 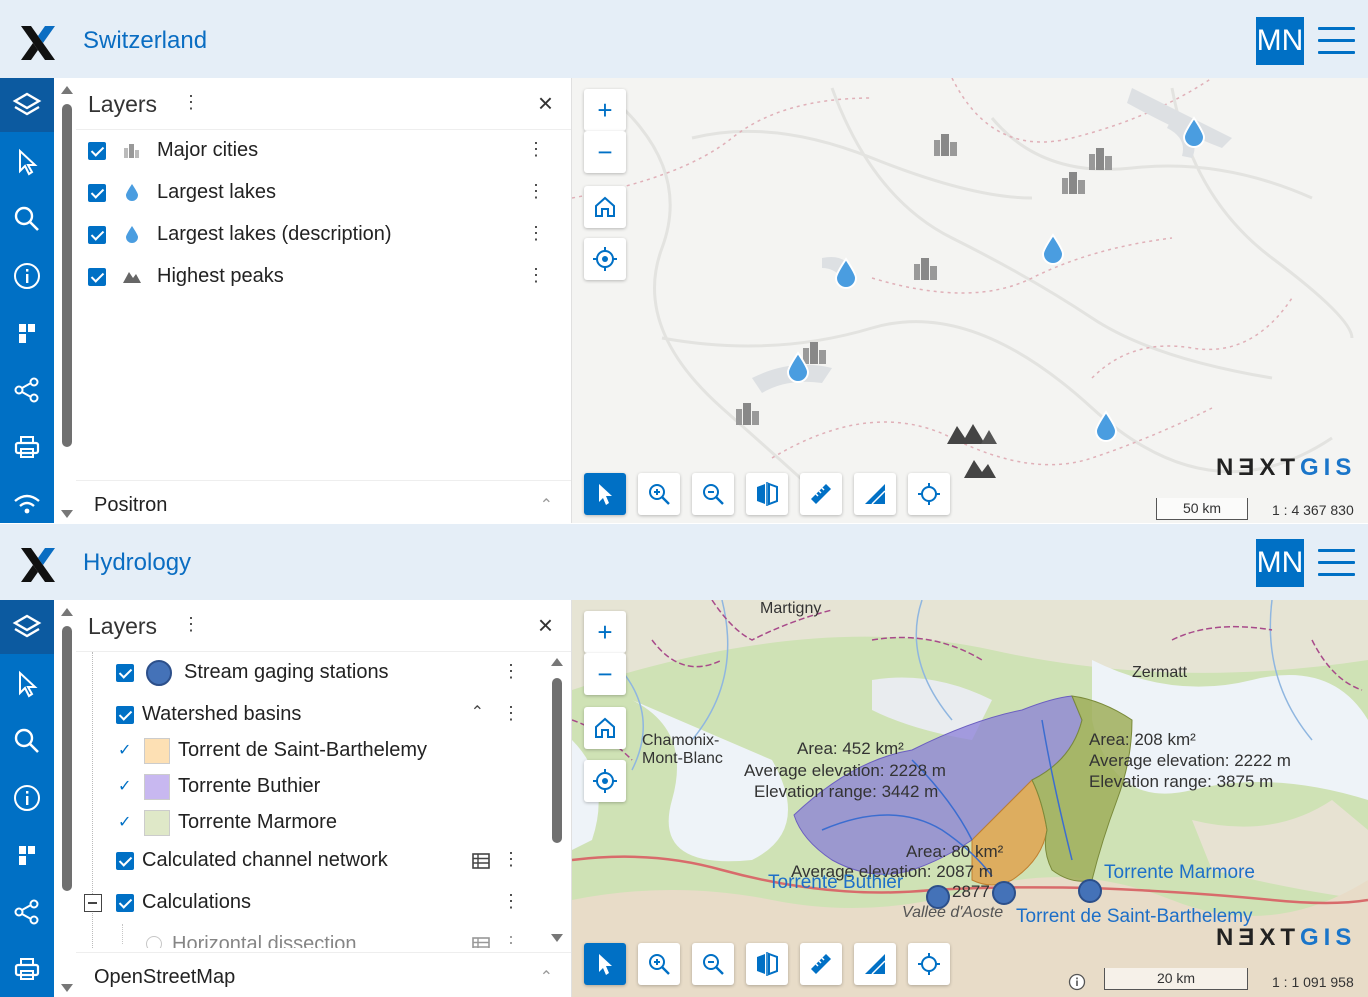 What do you see at coordinates (323, 974) in the screenshot?
I see `basemap-selector: OpenStreetMap ⌃` at bounding box center [323, 974].